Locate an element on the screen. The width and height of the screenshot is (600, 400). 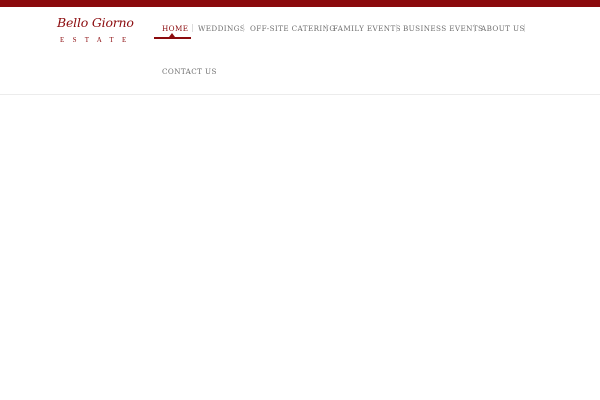
nav-item-home: HOME is located at coordinates (175, 29).